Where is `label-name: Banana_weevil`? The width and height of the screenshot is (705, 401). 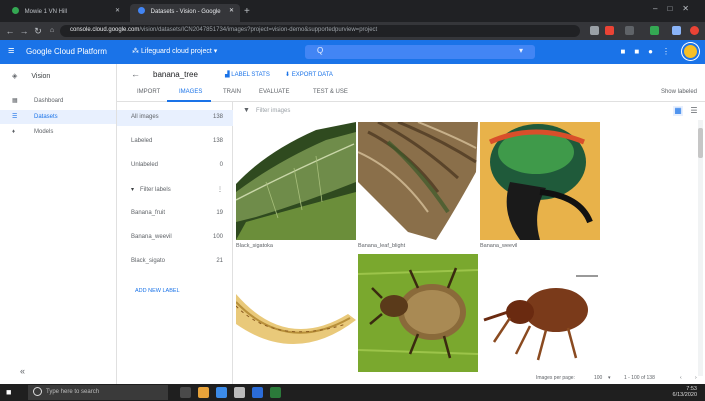
label-name: Banana_weevil is located at coordinates (151, 237).